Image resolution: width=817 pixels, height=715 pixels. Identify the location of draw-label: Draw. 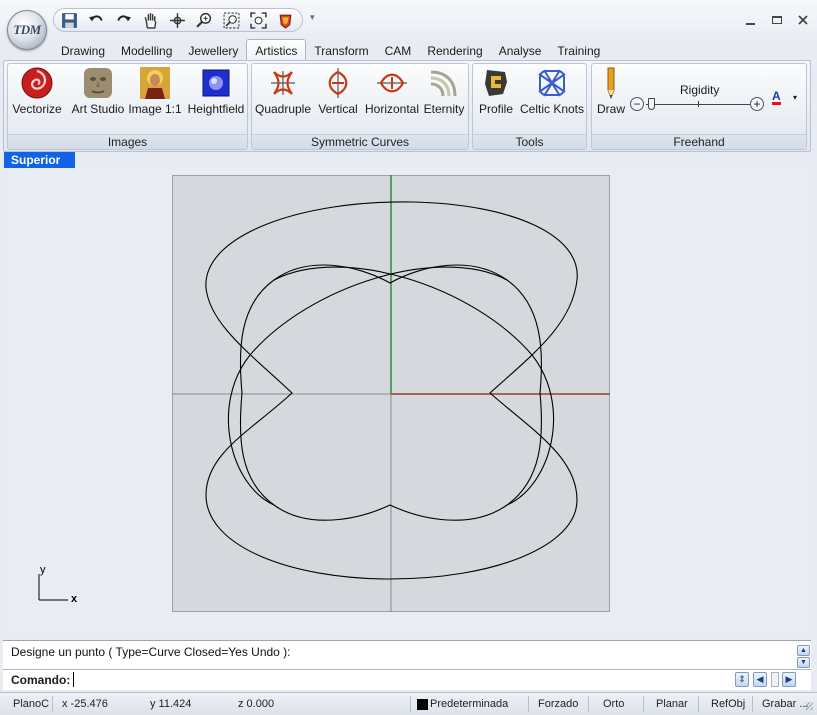
(610, 109).